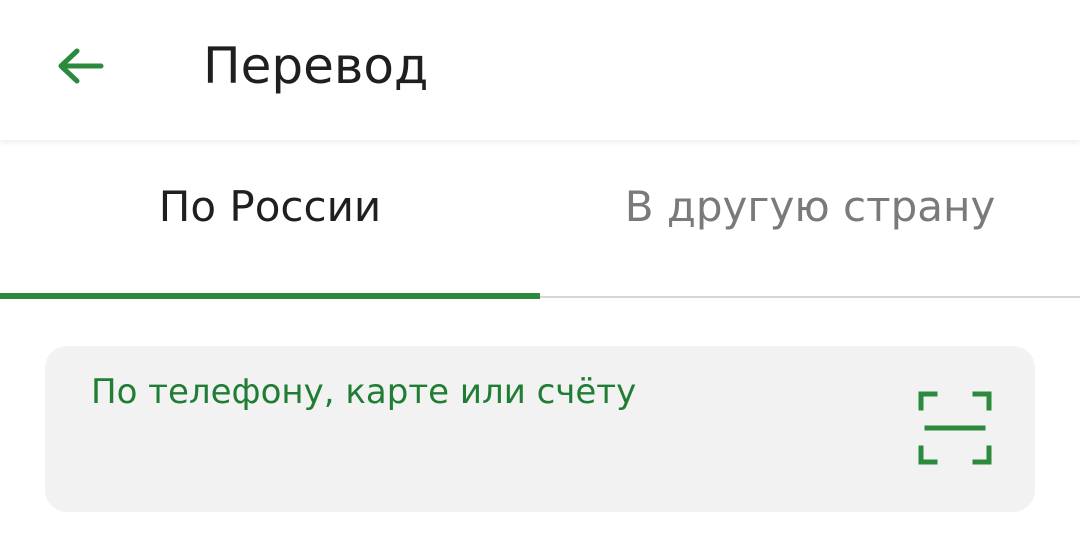  I want to click on scan-icon, so click(955, 428).